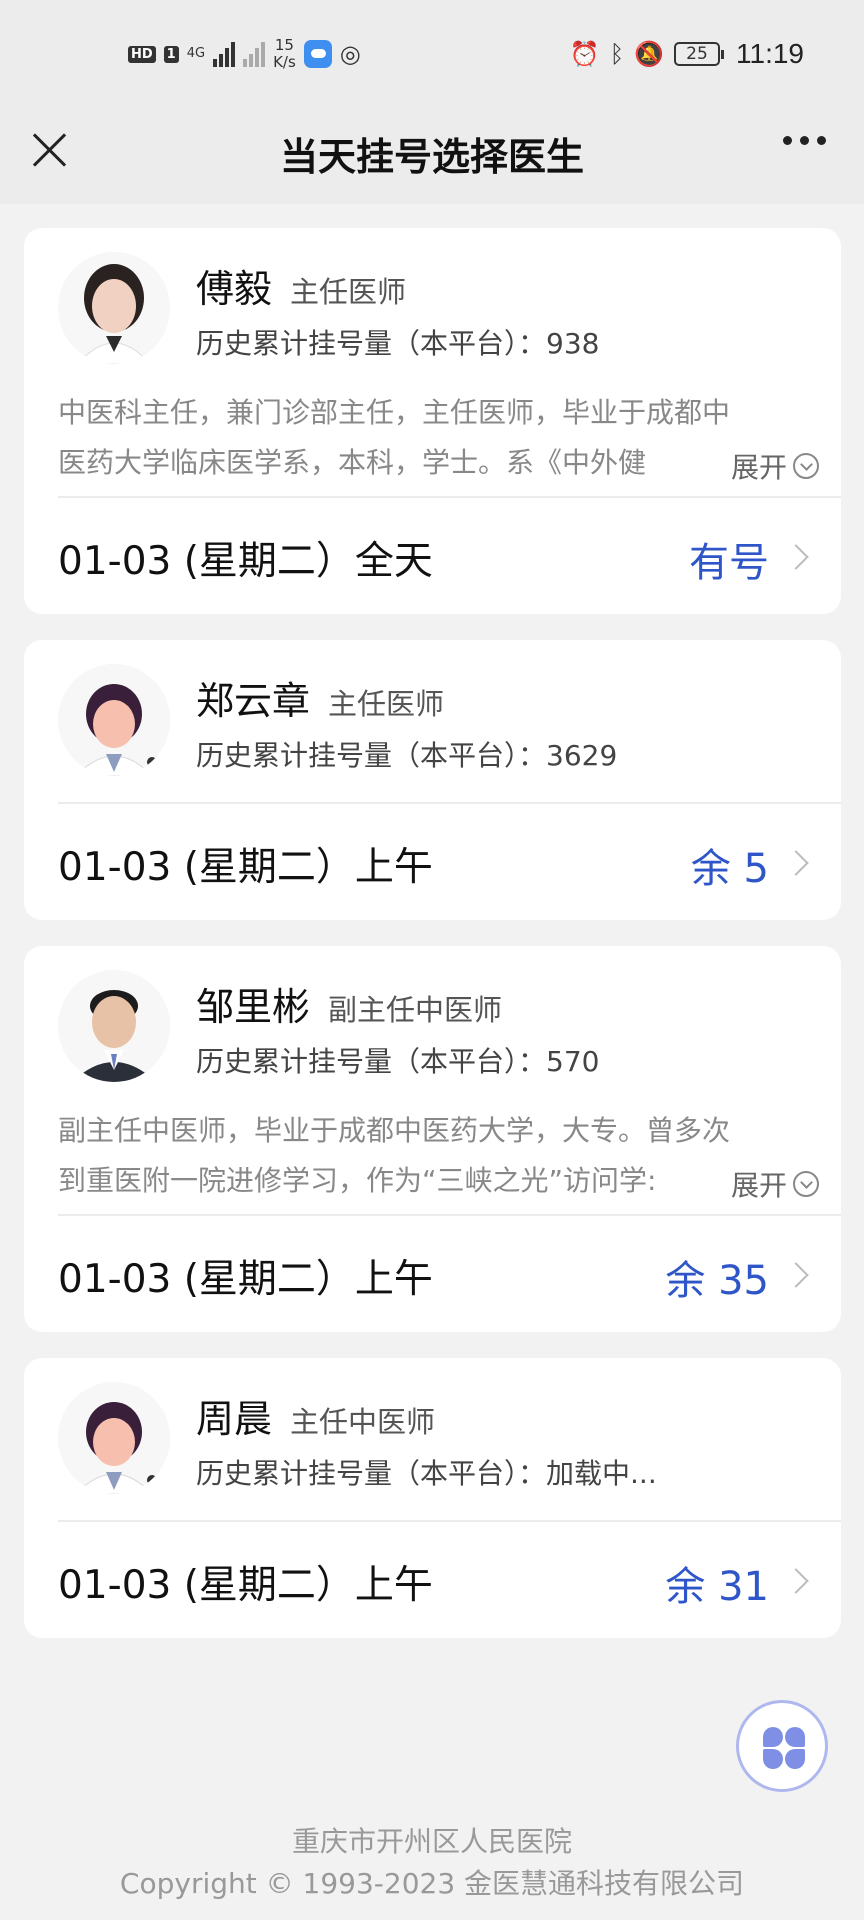  I want to click on count-value: 570, so click(573, 1061).